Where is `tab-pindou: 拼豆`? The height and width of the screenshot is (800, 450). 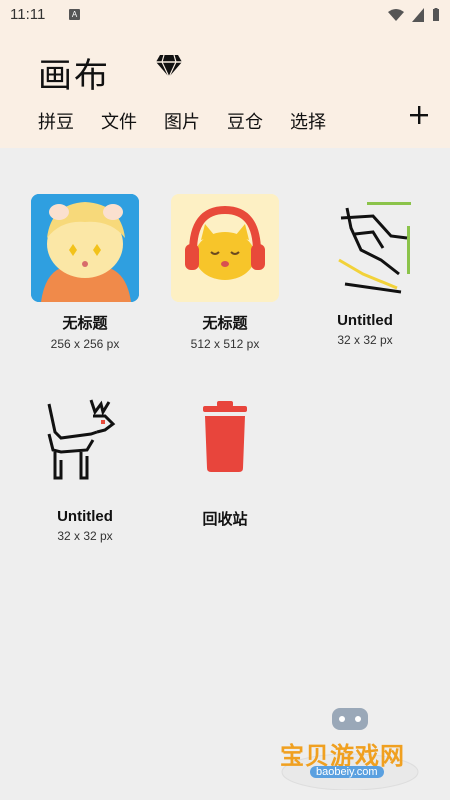 tab-pindou: 拼豆 is located at coordinates (56, 121).